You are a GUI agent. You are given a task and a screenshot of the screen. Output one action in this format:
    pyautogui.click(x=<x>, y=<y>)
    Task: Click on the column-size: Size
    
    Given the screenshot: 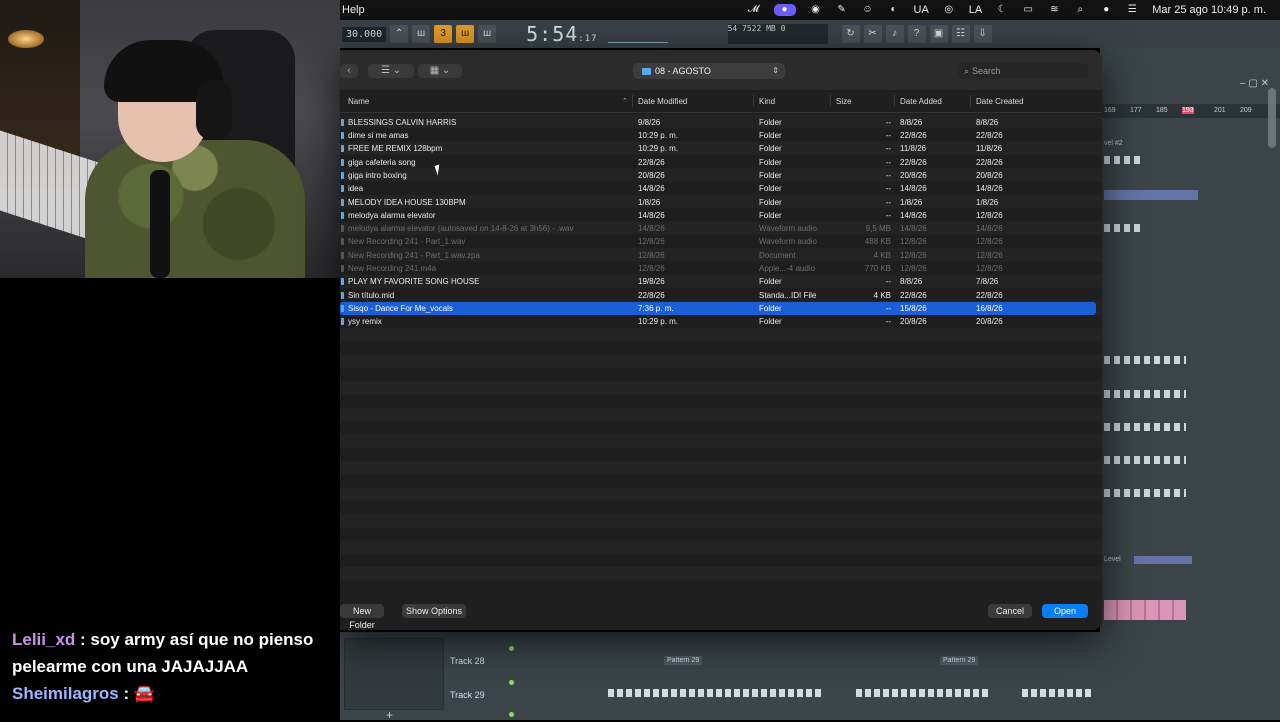 What is the action you would take?
    pyautogui.click(x=844, y=101)
    